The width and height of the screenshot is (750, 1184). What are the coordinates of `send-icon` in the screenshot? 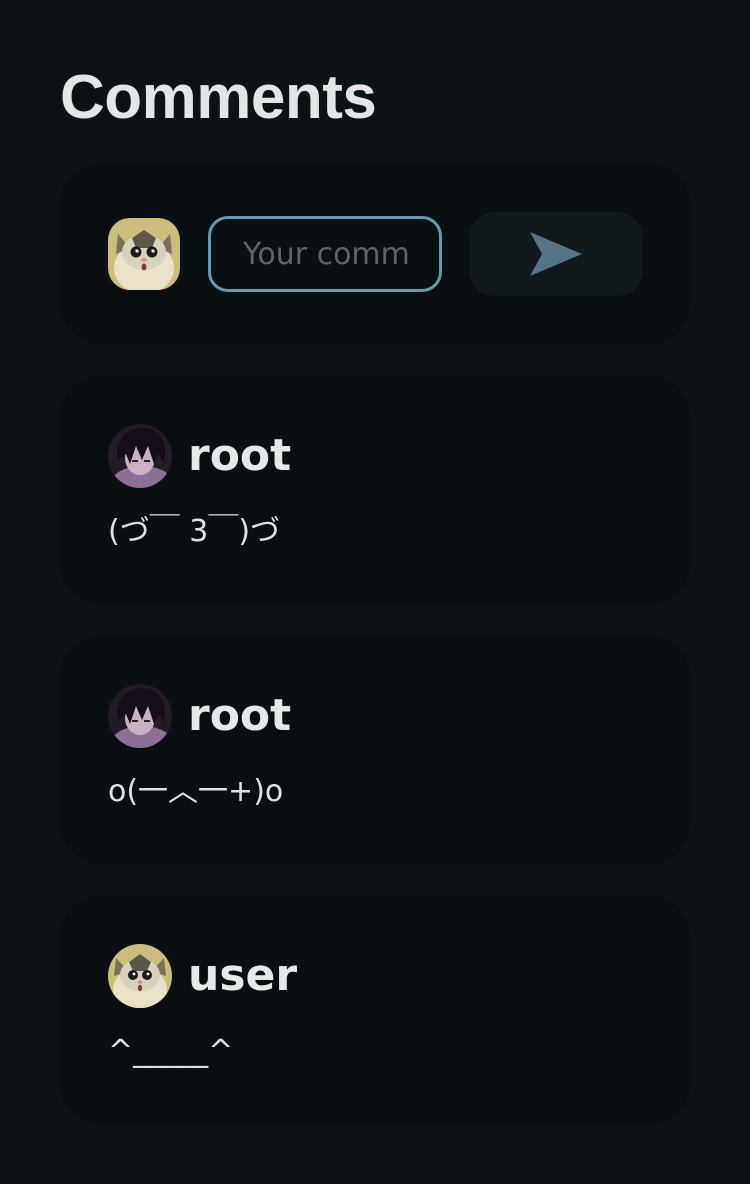 It's located at (556, 254).